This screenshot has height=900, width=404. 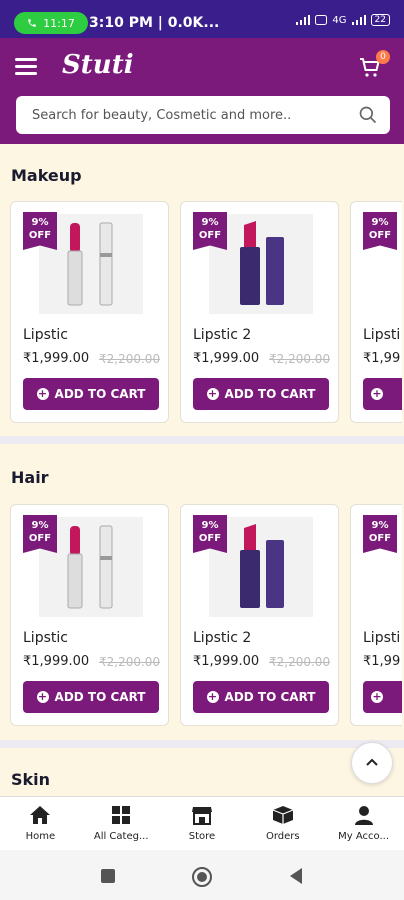 I want to click on chevron-up-icon, so click(x=372, y=762).